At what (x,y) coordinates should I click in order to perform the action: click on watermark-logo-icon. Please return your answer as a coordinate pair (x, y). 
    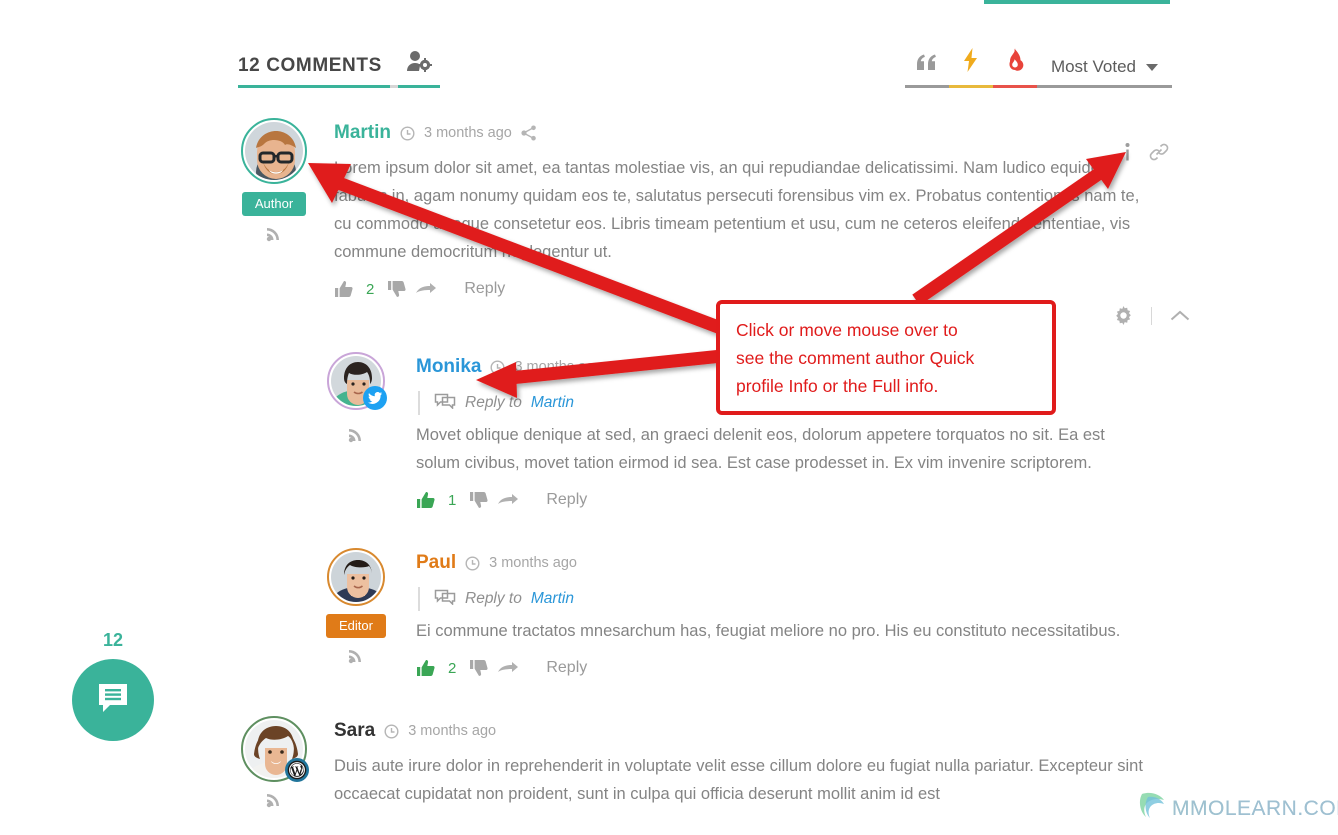
    Looking at the image, I should click on (1153, 809).